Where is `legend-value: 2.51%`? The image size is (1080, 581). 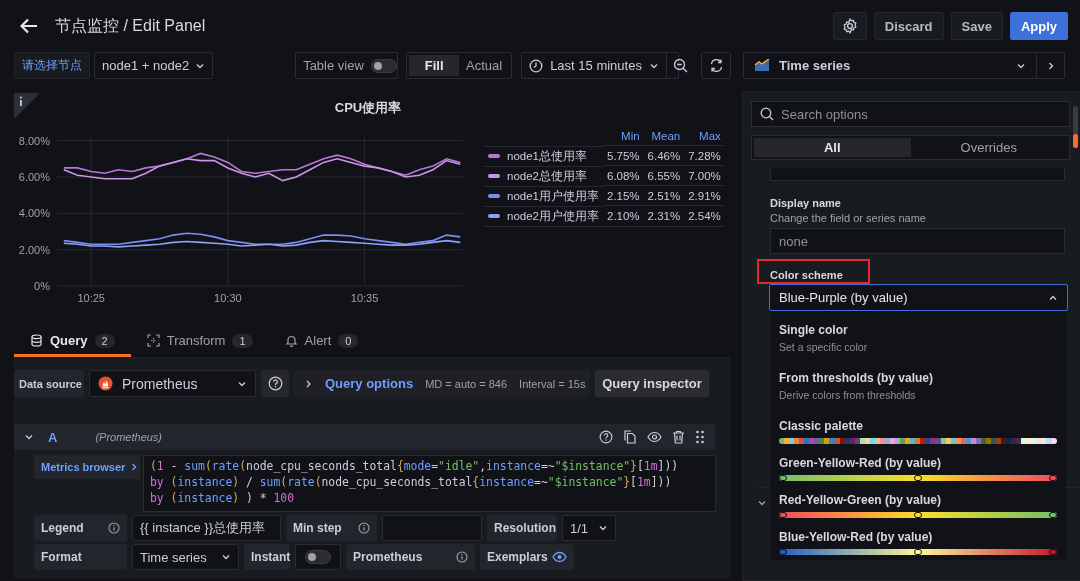
legend-value: 2.51% is located at coordinates (664, 195).